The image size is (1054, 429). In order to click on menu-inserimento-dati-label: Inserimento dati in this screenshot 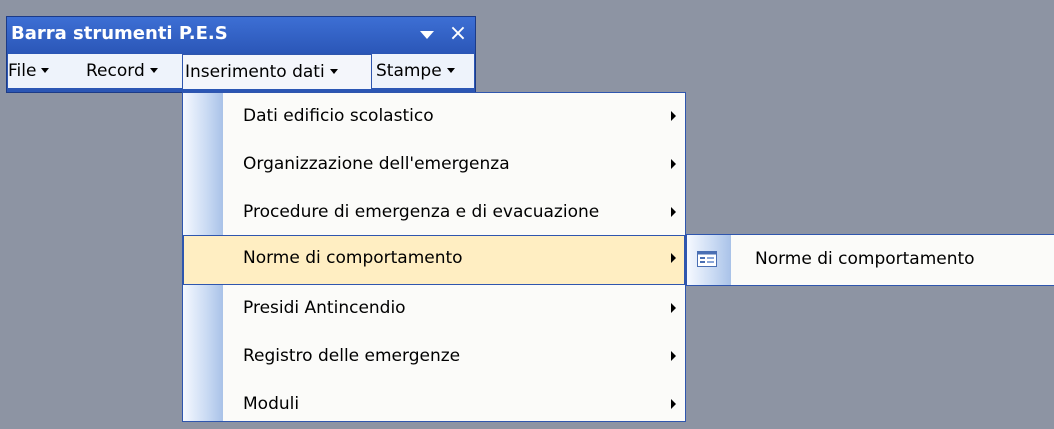, I will do `click(255, 72)`.